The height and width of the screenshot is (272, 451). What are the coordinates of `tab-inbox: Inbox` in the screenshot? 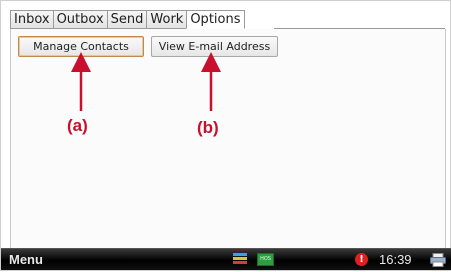 It's located at (31, 19).